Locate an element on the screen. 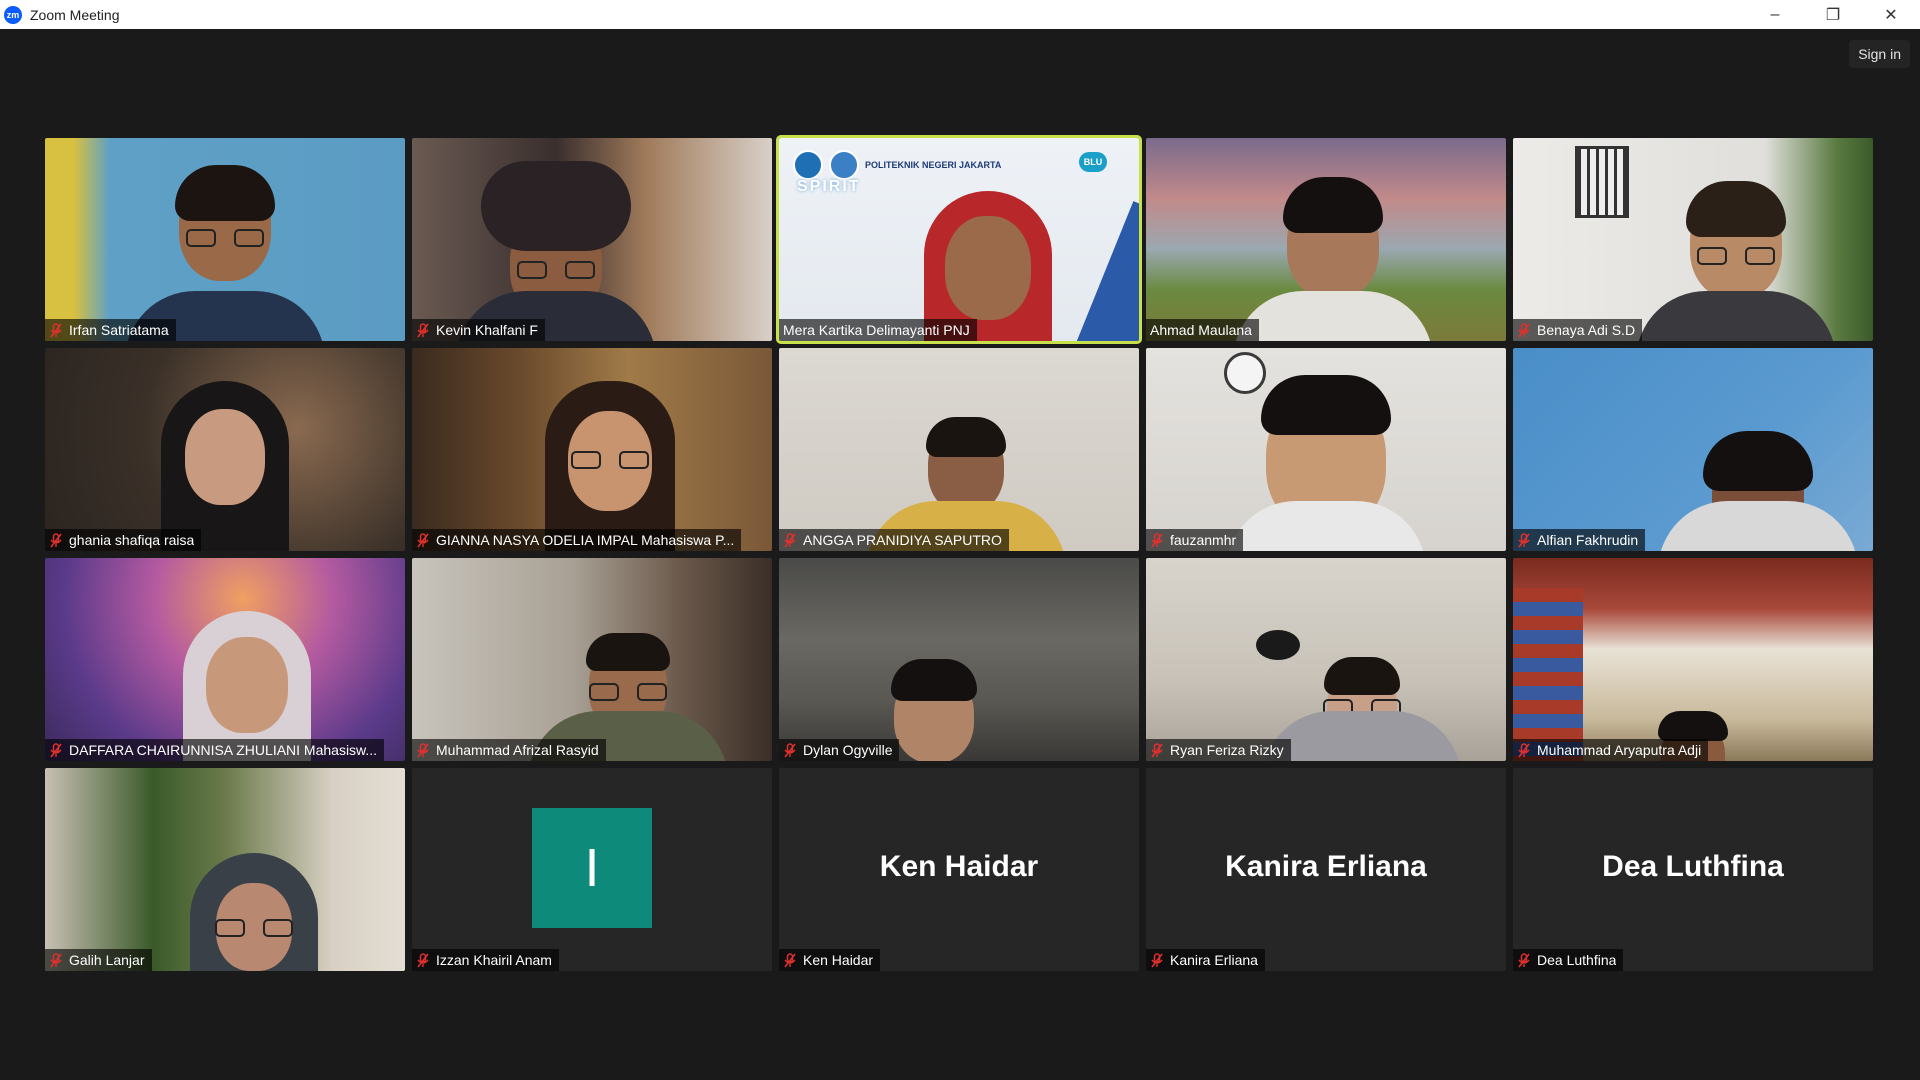 This screenshot has height=1080, width=1920. window-title: Zoom Meeting is located at coordinates (75, 14).